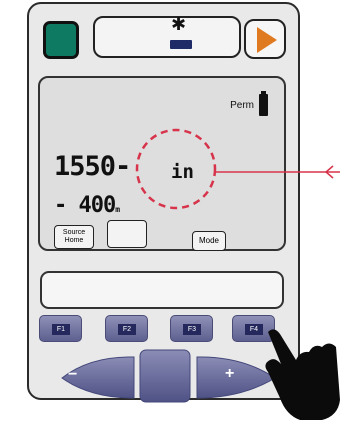  What do you see at coordinates (73, 374) in the screenshot?
I see `minus-label: −` at bounding box center [73, 374].